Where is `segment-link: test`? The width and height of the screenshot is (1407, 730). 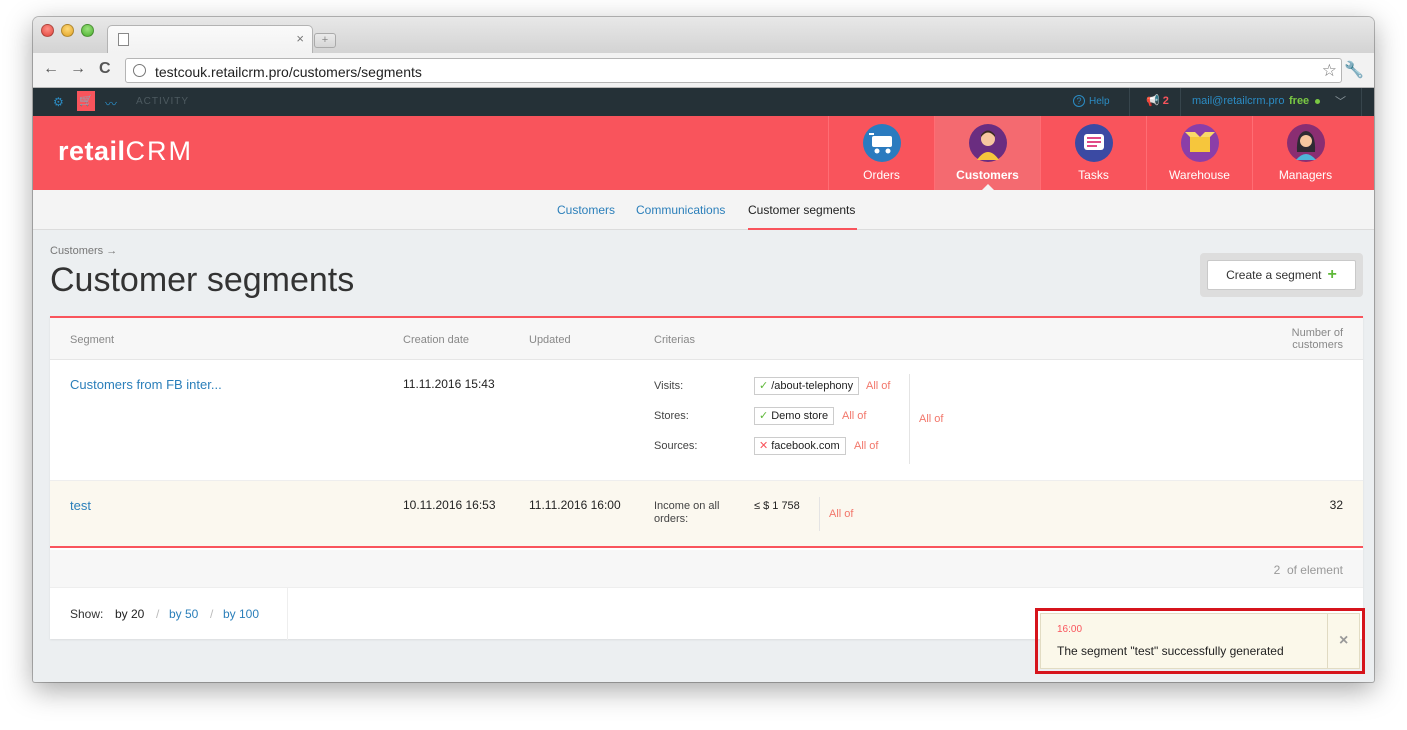
segment-link: test is located at coordinates (80, 505).